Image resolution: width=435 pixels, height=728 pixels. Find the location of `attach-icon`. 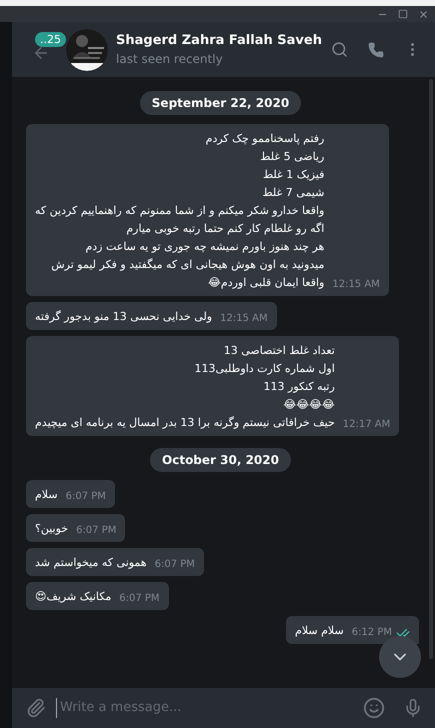

attach-icon is located at coordinates (36, 708).